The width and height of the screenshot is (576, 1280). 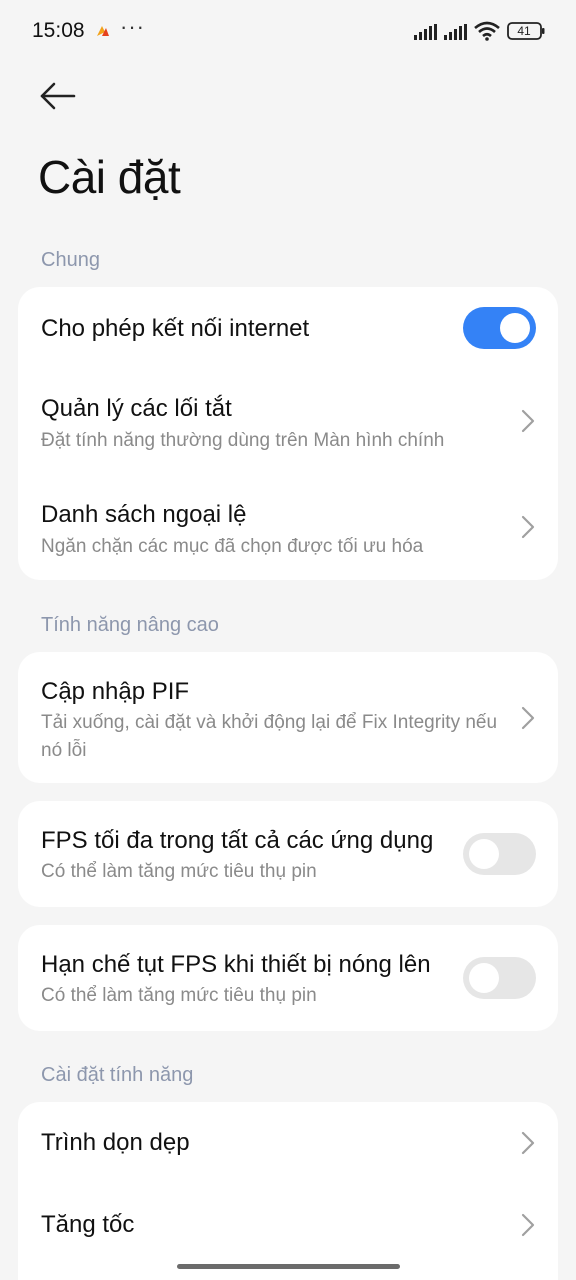 What do you see at coordinates (288, 1266) in the screenshot?
I see `home-indicator` at bounding box center [288, 1266].